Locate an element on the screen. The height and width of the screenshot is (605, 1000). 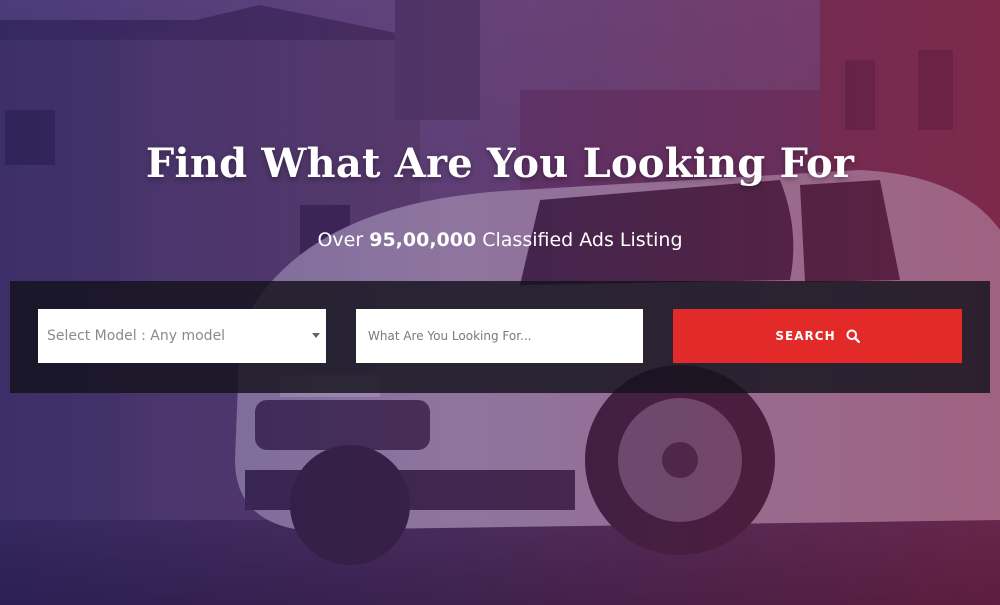
search-icon is located at coordinates (853, 336).